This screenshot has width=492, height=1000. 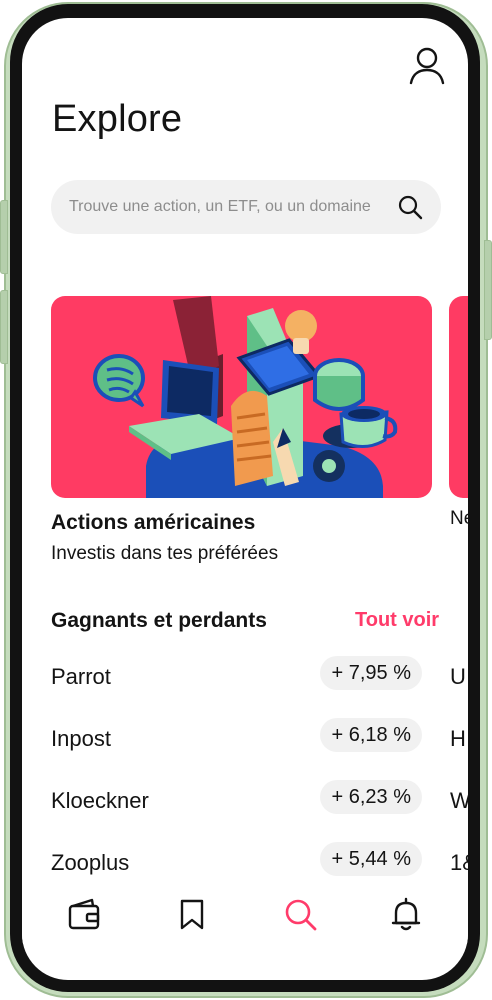 I want to click on next-column-stock-name: 1&, so click(x=459, y=862).